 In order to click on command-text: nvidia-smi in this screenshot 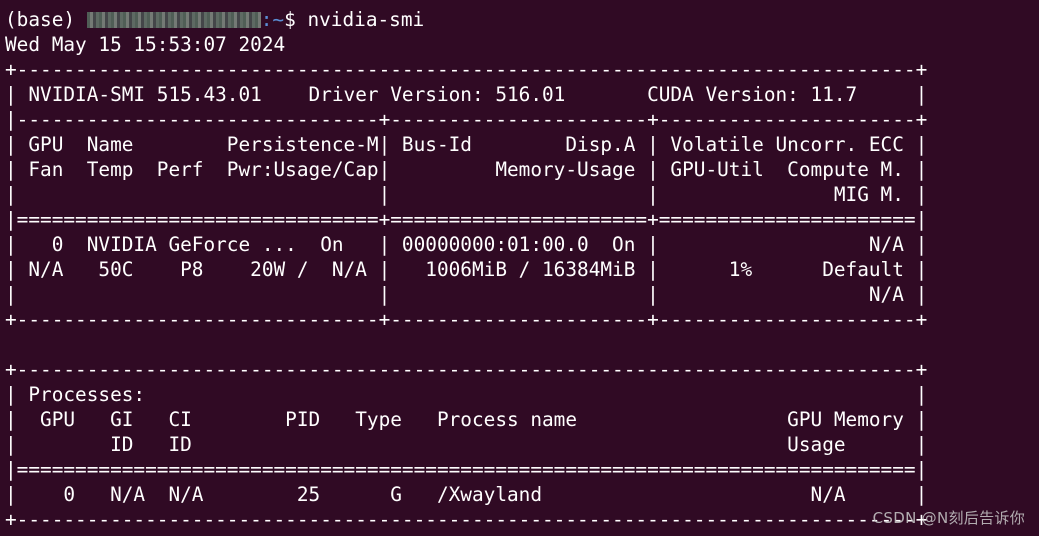, I will do `click(366, 19)`.